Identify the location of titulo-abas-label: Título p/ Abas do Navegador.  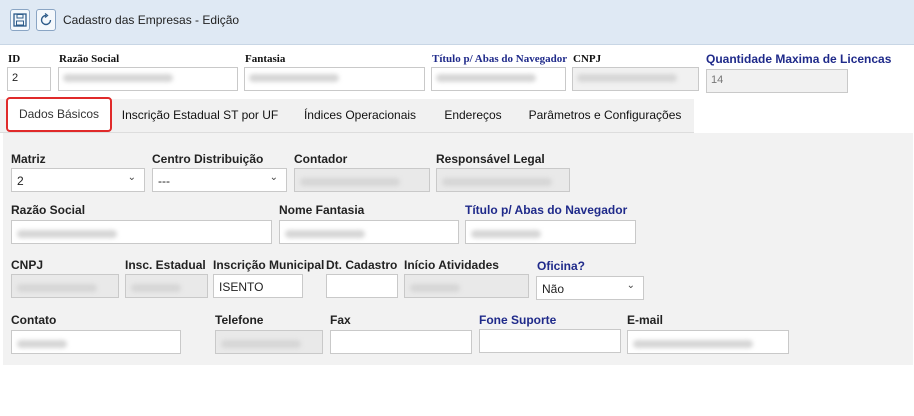
(500, 59).